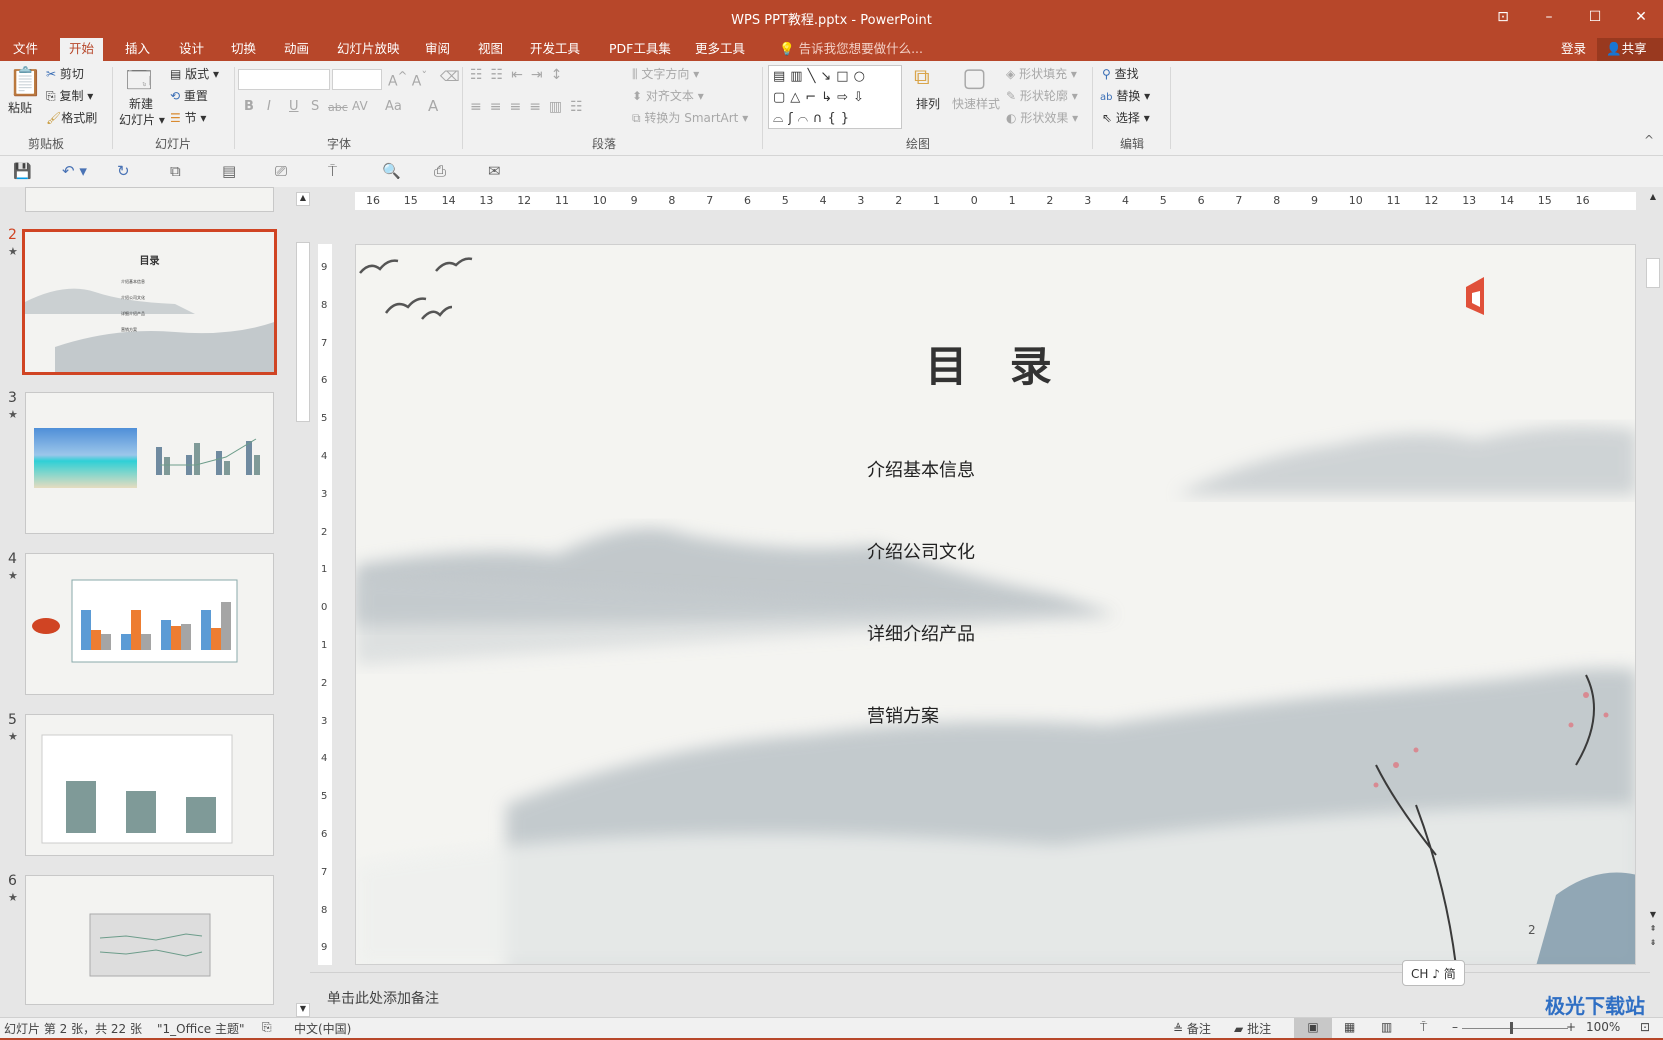 This screenshot has width=1663, height=1040. I want to click on from-beginning-icon: ⧉, so click(175, 171).